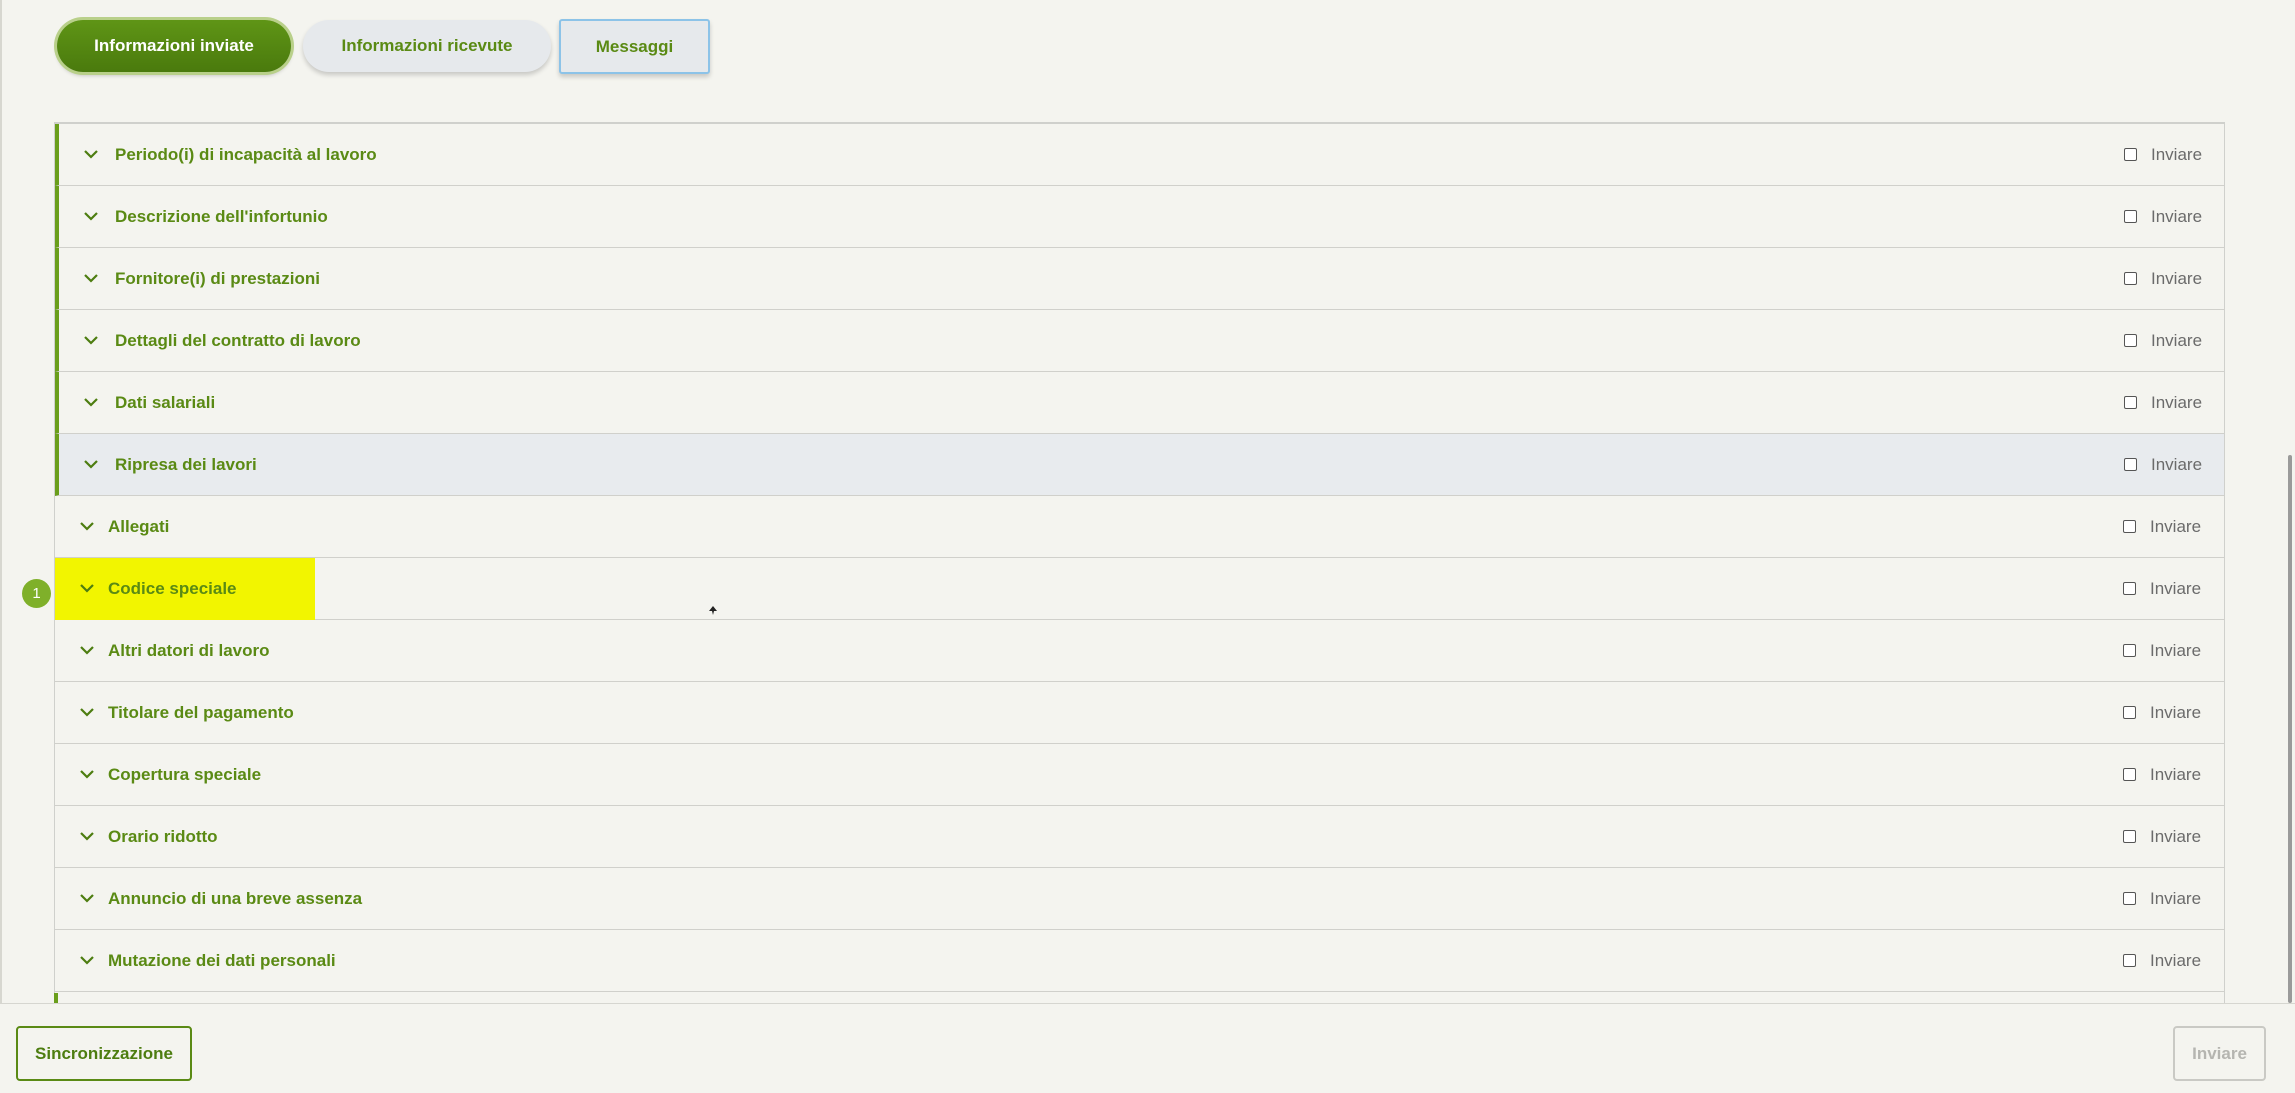  I want to click on accordion-row-accident-description: Descrizione dell'infortunio Inviare, so click(1139, 217).